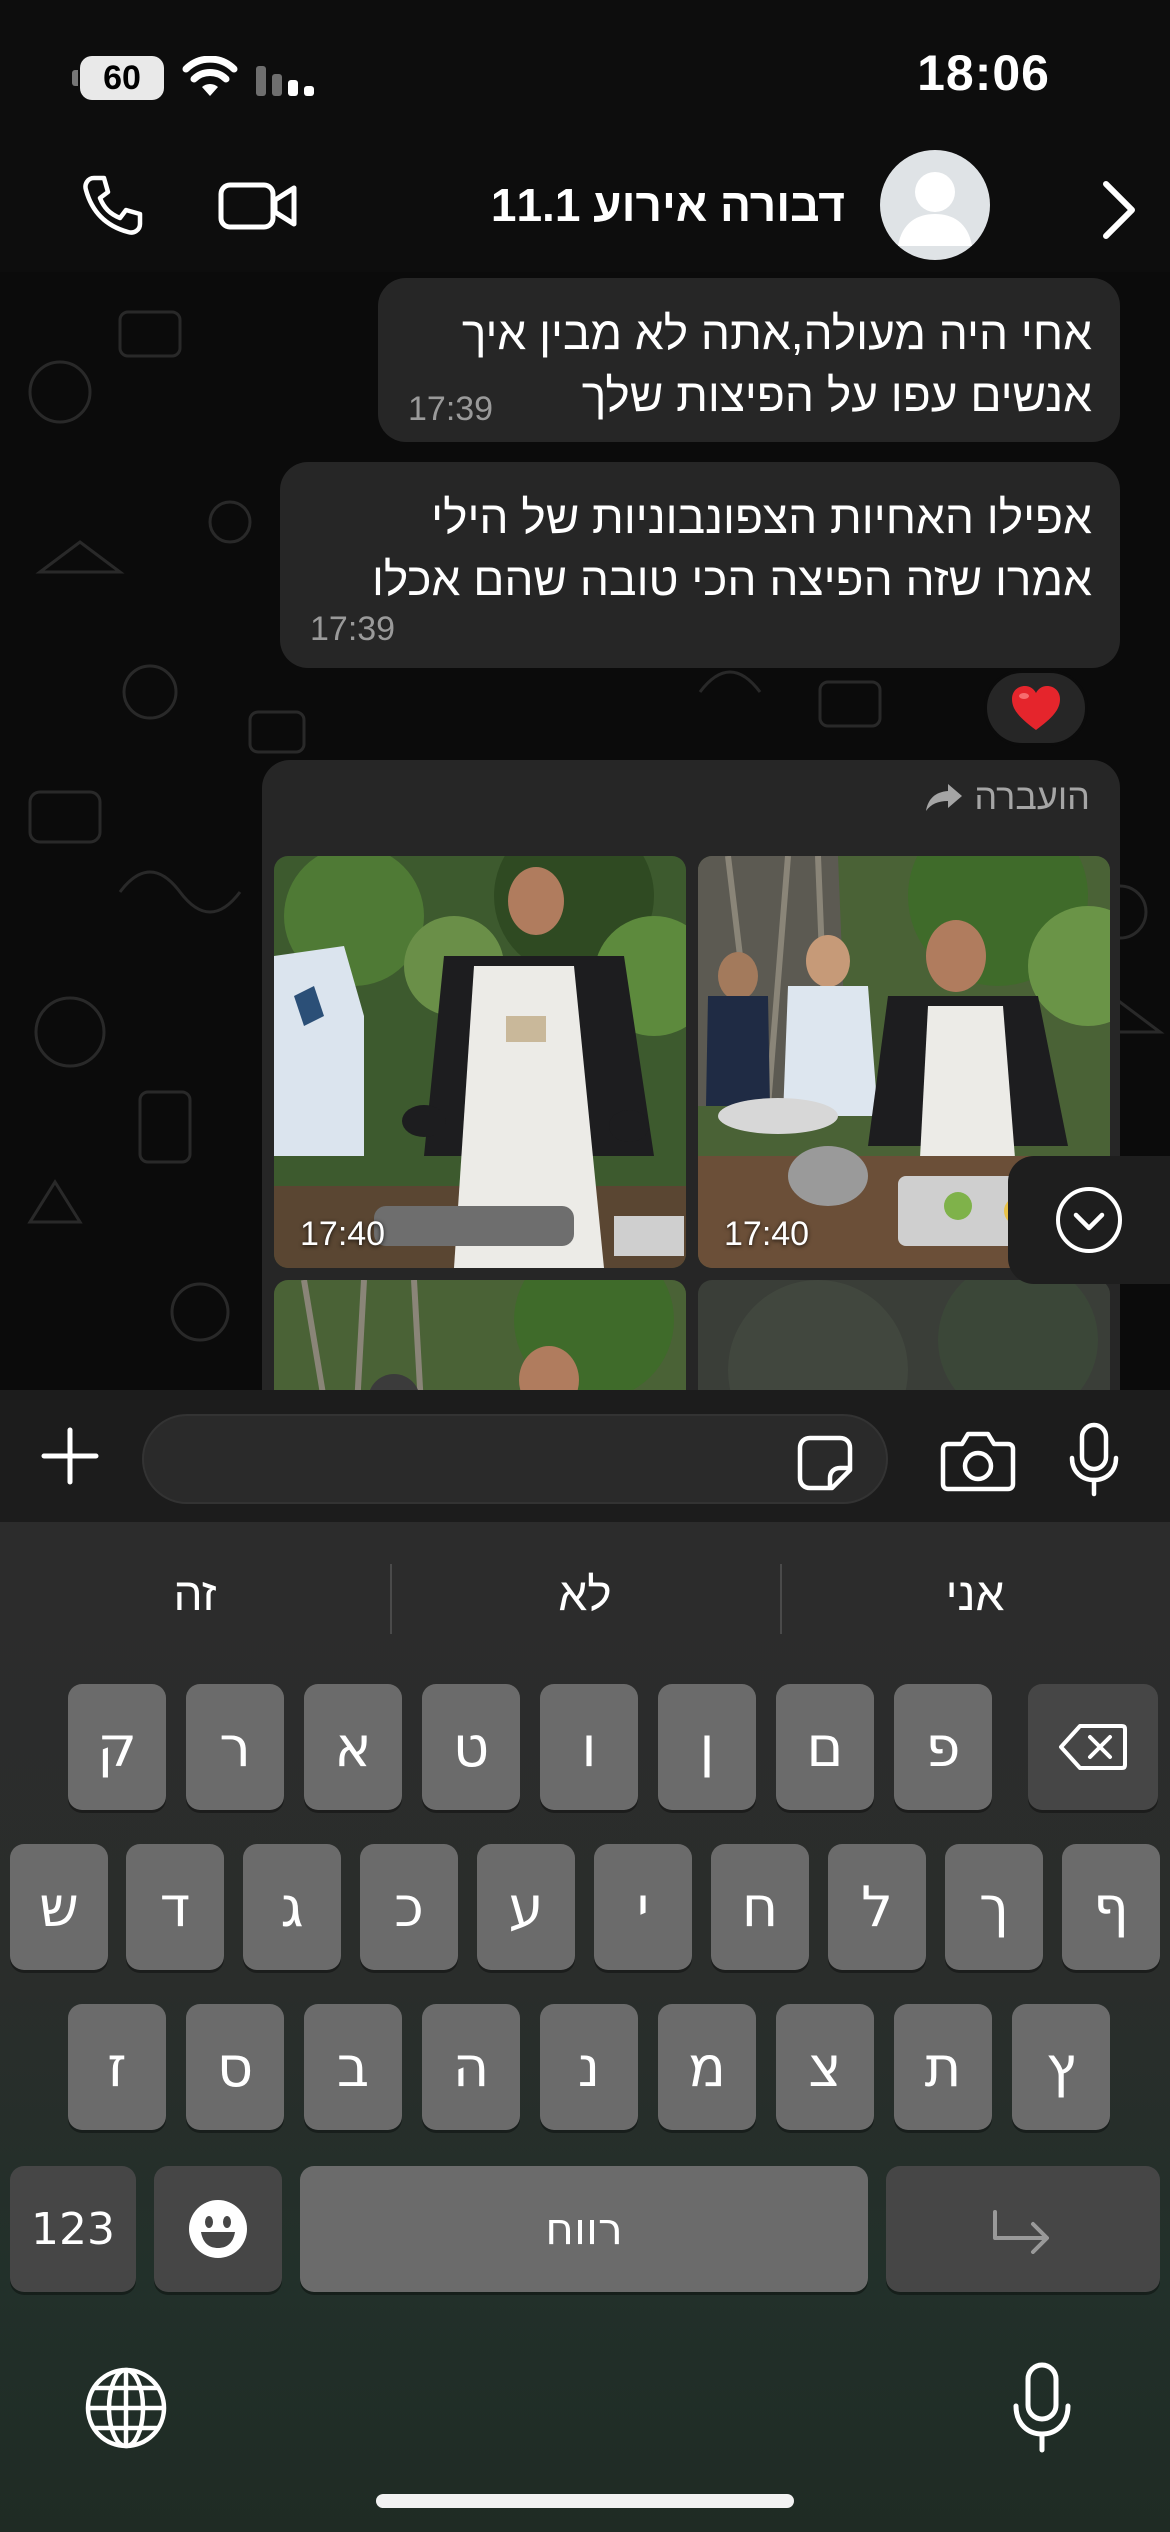 Image resolution: width=1170 pixels, height=2532 pixels. I want to click on message-composer, so click(585, 1456).